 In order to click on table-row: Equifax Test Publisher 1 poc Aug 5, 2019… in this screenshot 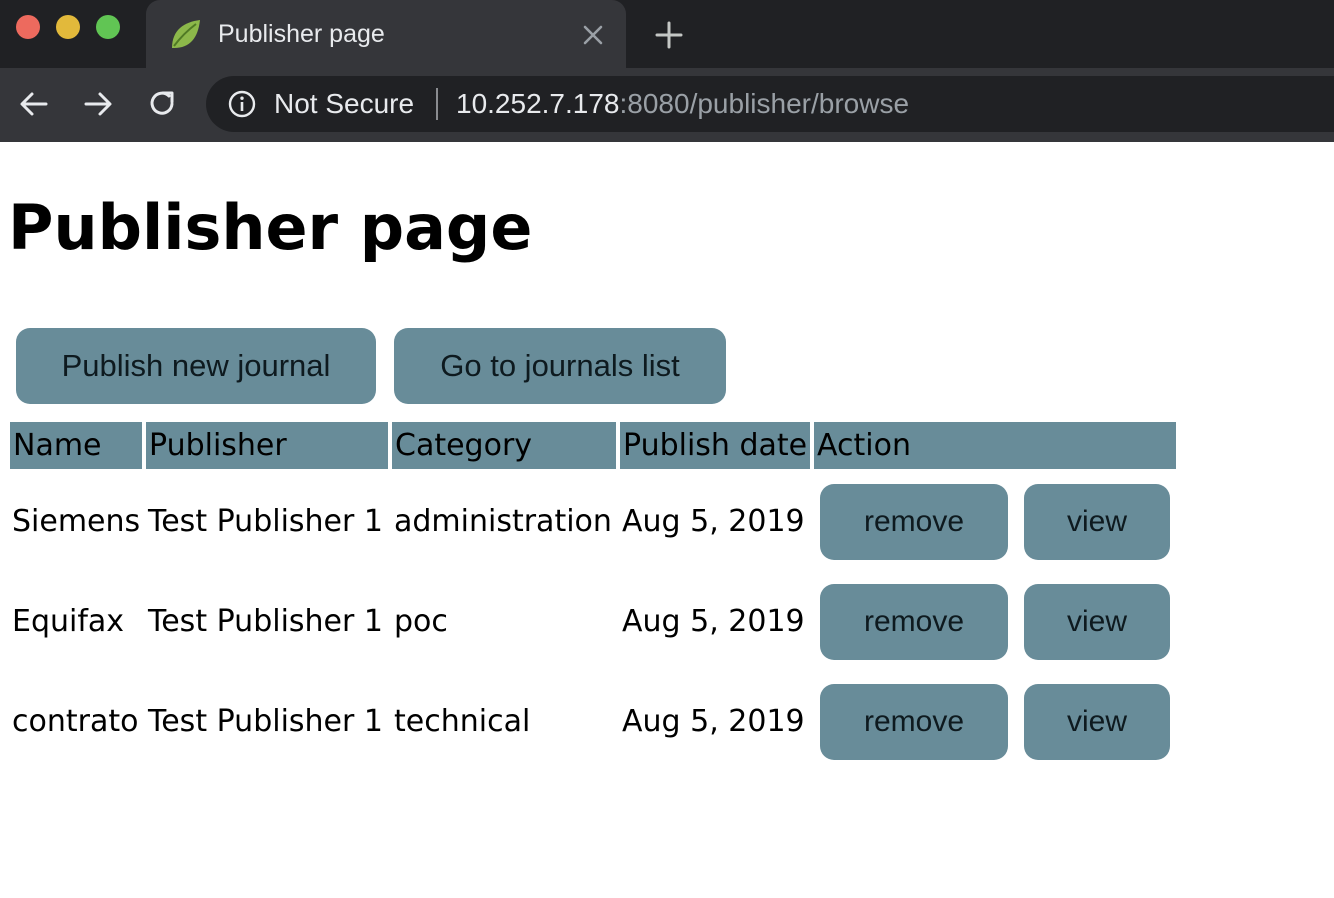, I will do `click(667, 622)`.